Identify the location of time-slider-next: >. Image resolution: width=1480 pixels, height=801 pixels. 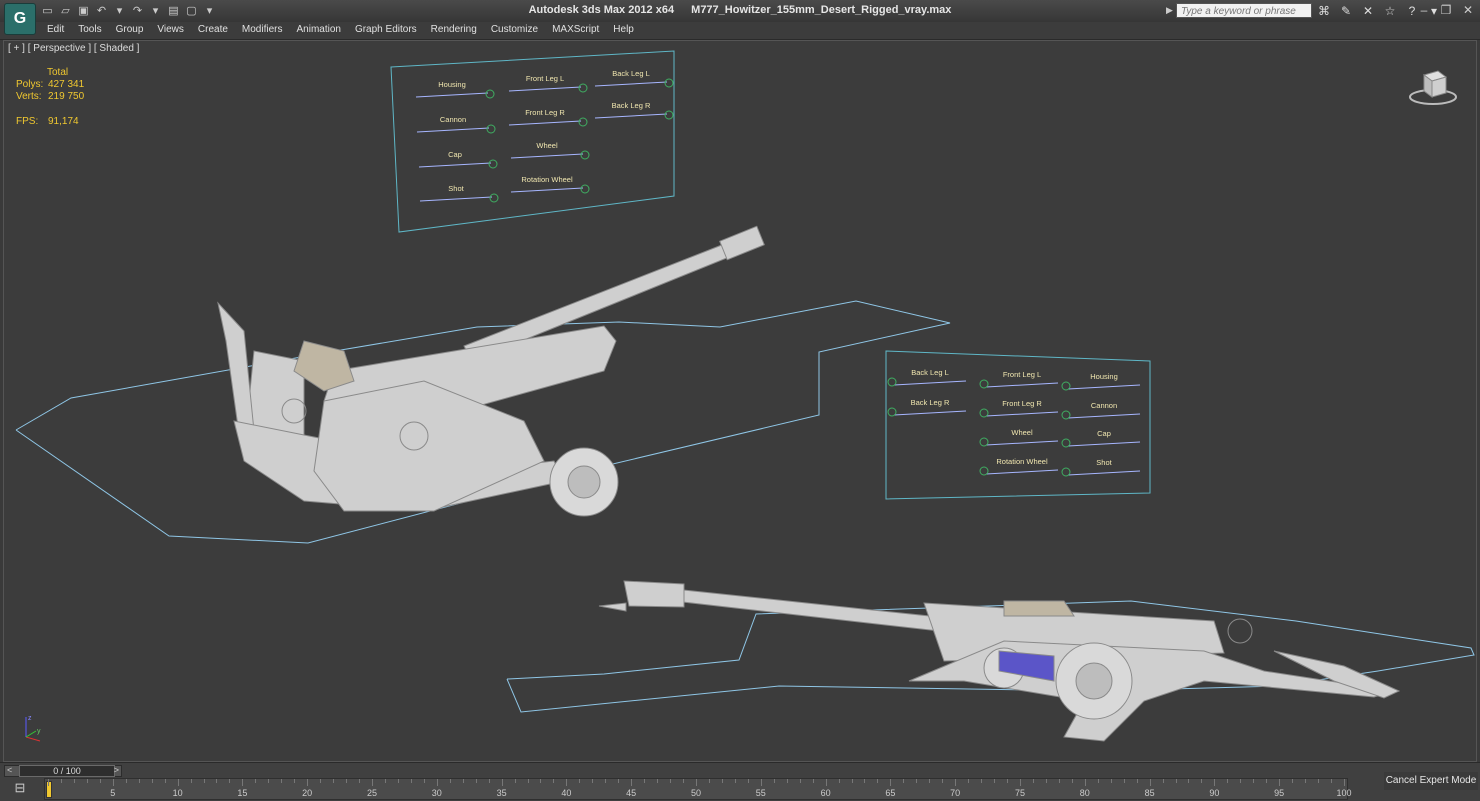
(116, 770).